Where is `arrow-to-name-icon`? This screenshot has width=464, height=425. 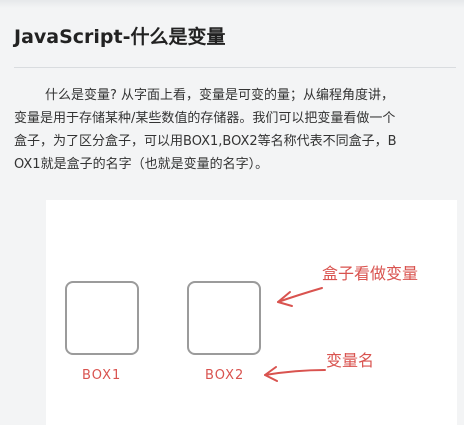
arrow-to-name-icon is located at coordinates (295, 372).